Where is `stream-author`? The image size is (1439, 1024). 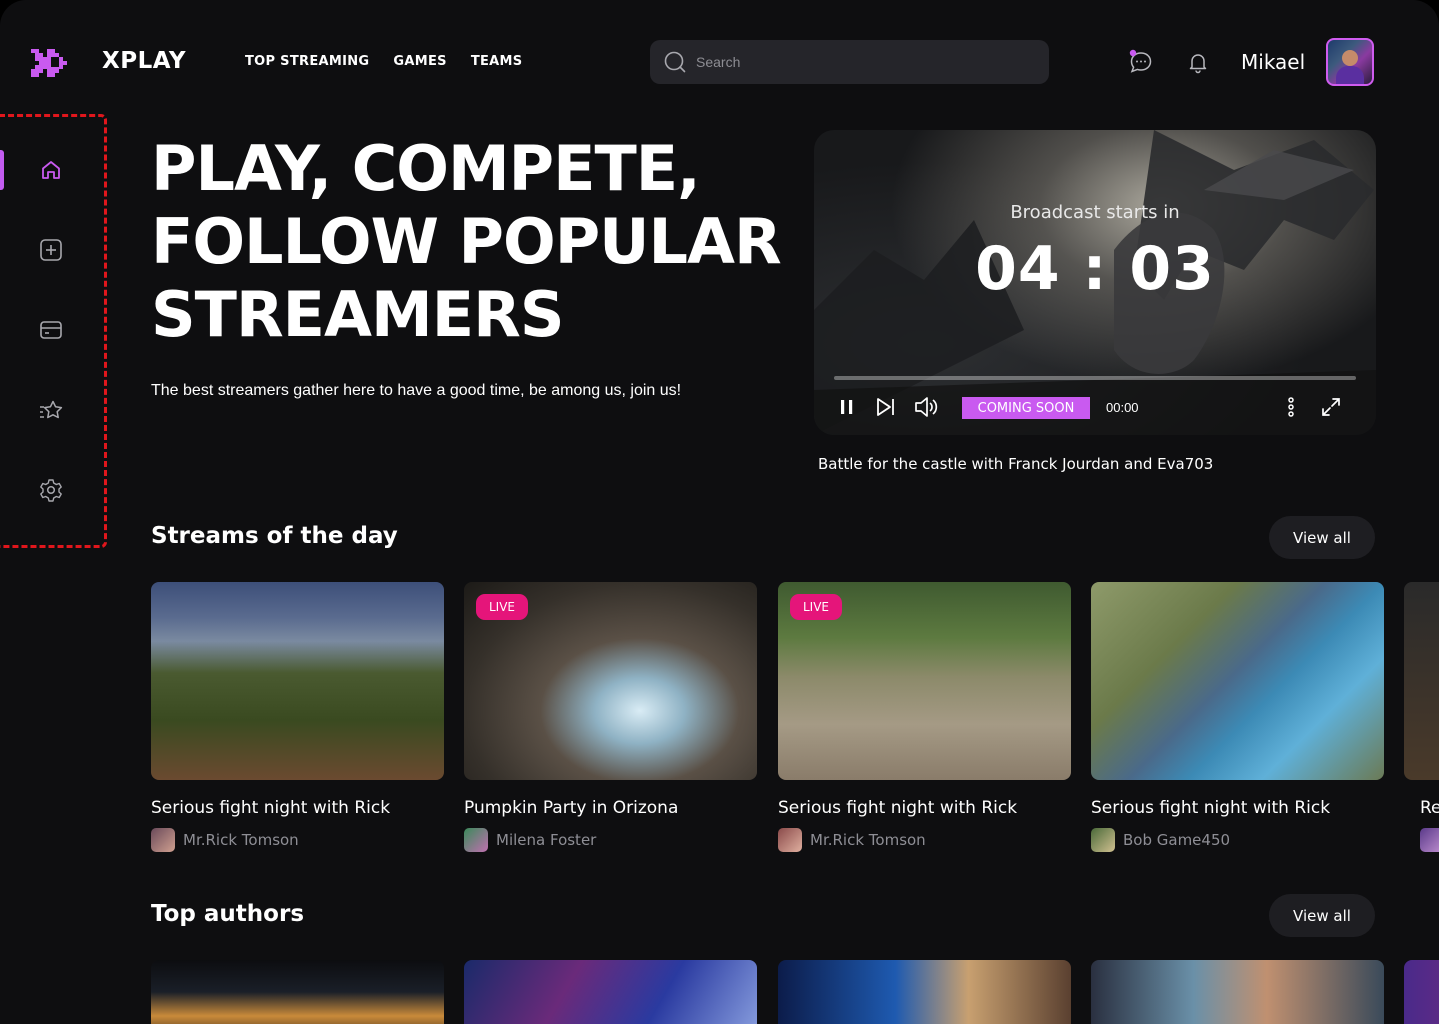 stream-author is located at coordinates (1429, 840).